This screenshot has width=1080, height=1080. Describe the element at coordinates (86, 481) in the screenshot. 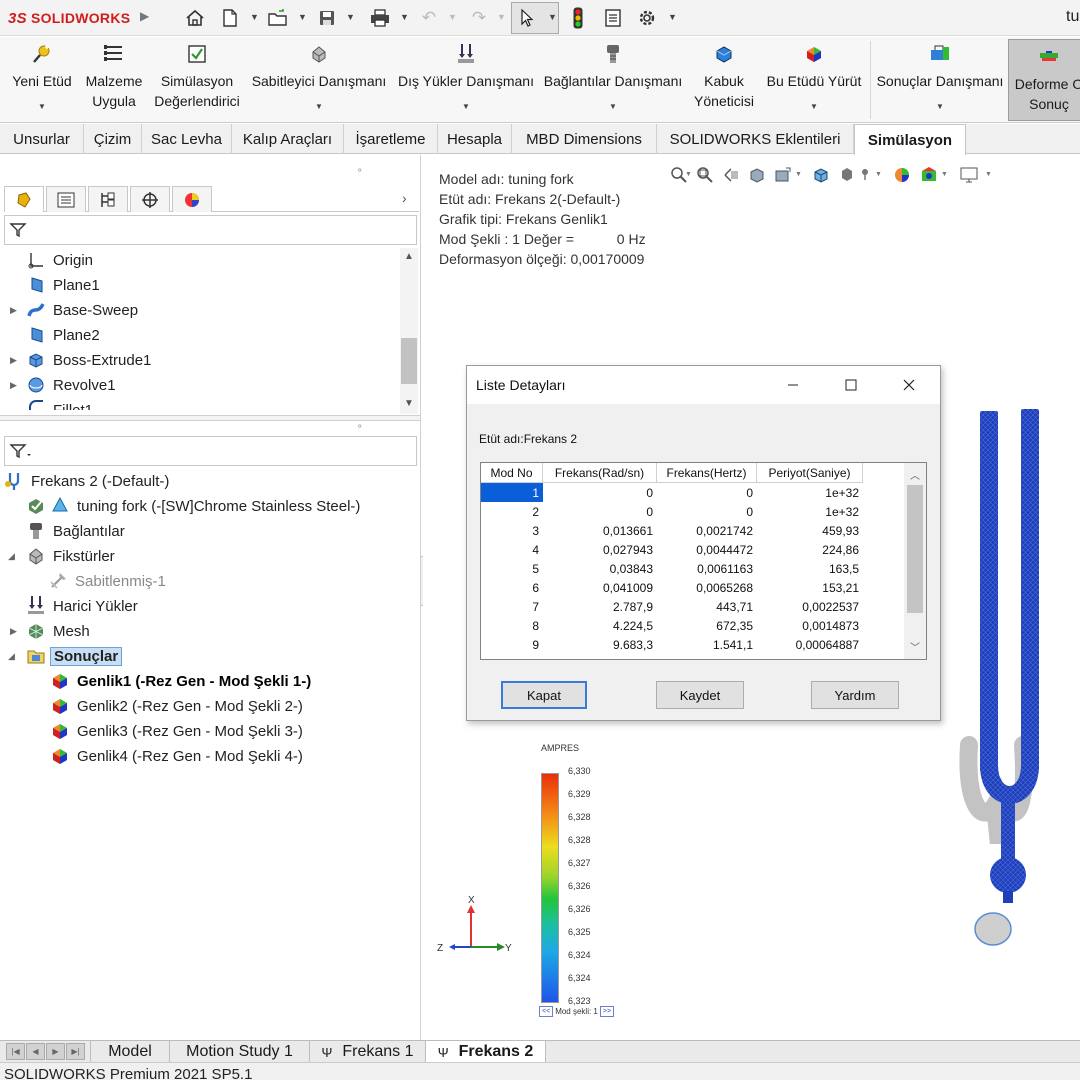

I see `tree-item-study: Frekans 2 (-Default-)` at that location.